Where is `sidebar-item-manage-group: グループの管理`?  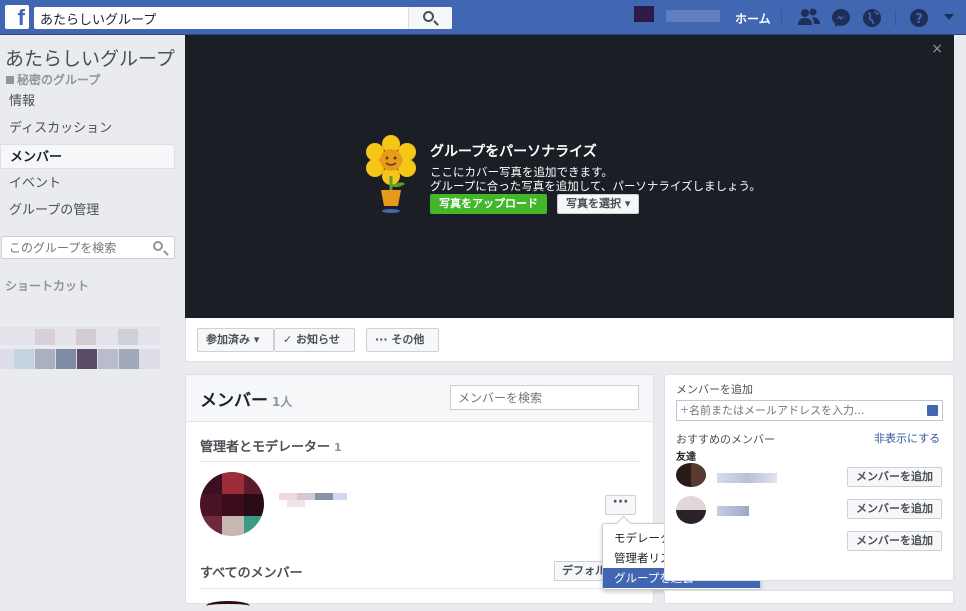
sidebar-item-manage-group: グループの管理 is located at coordinates (87, 210).